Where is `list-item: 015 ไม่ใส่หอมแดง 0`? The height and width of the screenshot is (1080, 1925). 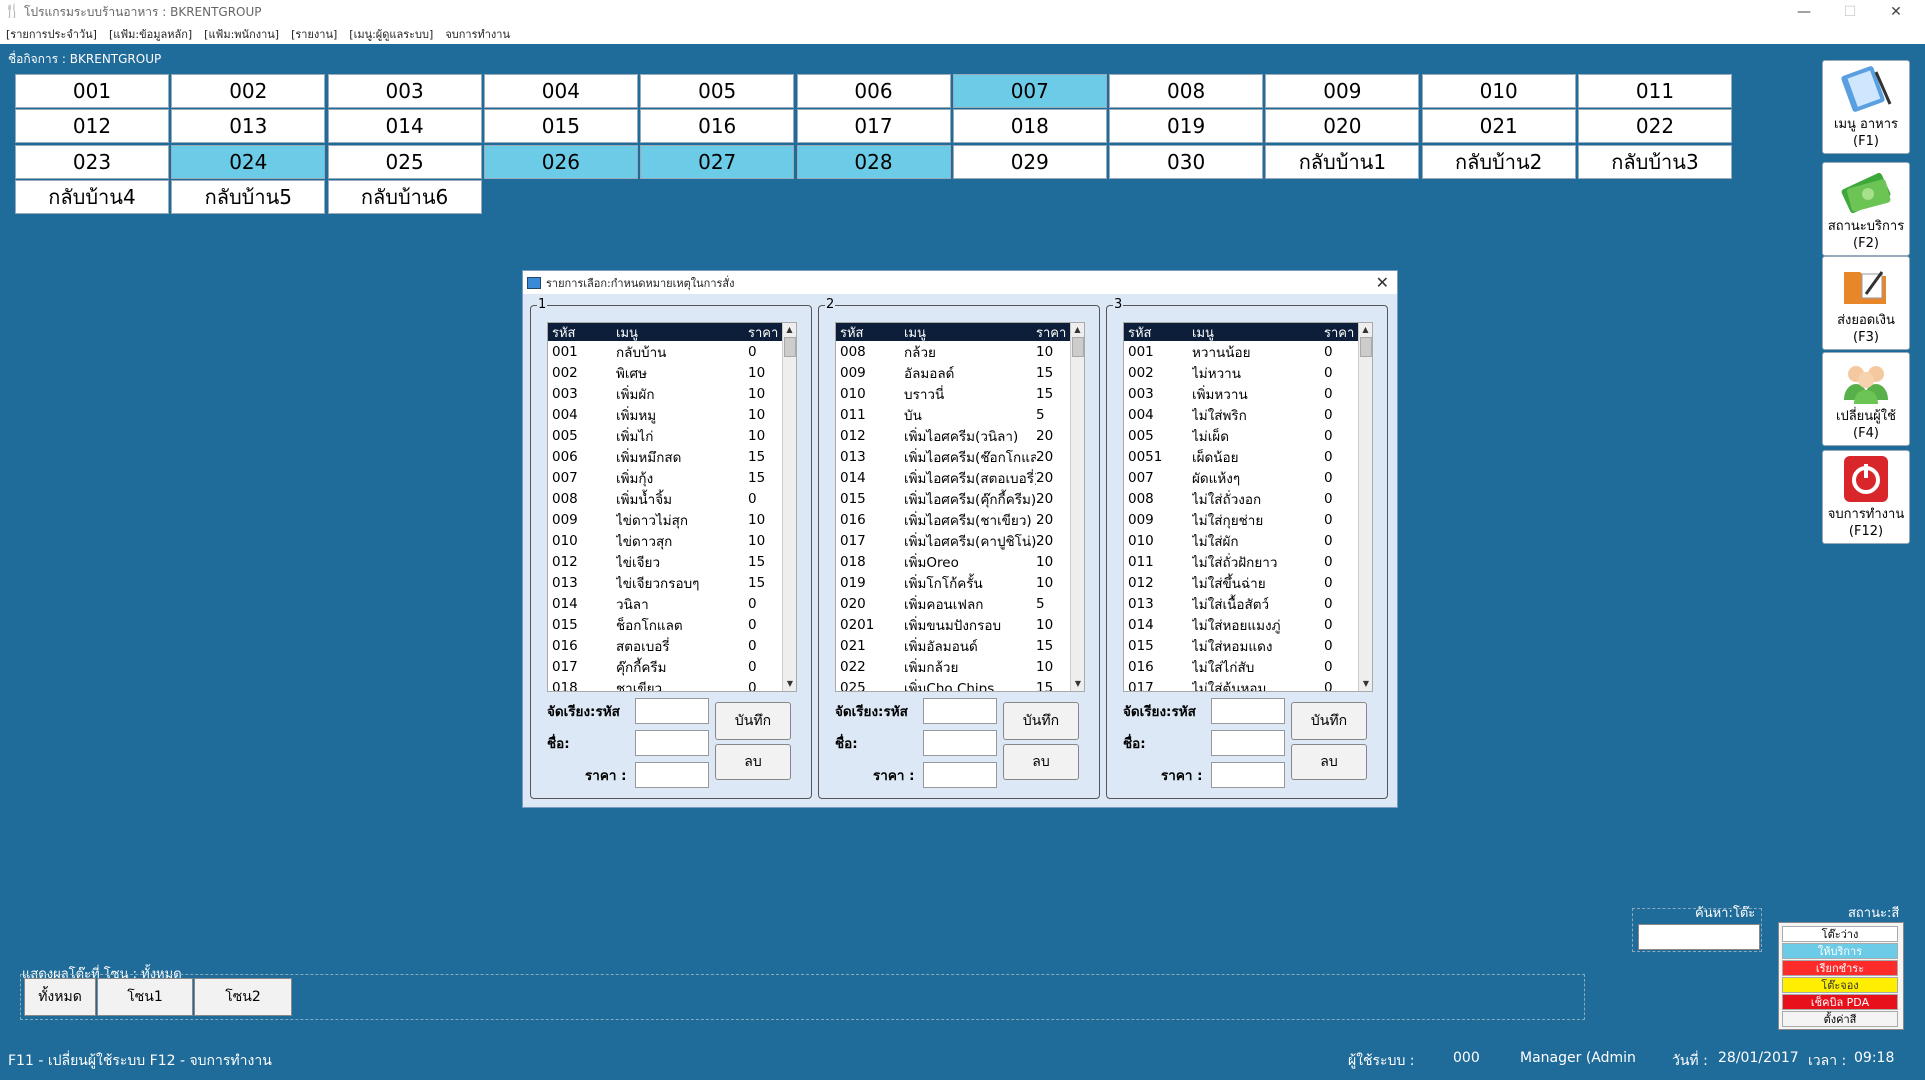
list-item: 015 ไม่ใส่หอมแดง 0 is located at coordinates (1248, 645).